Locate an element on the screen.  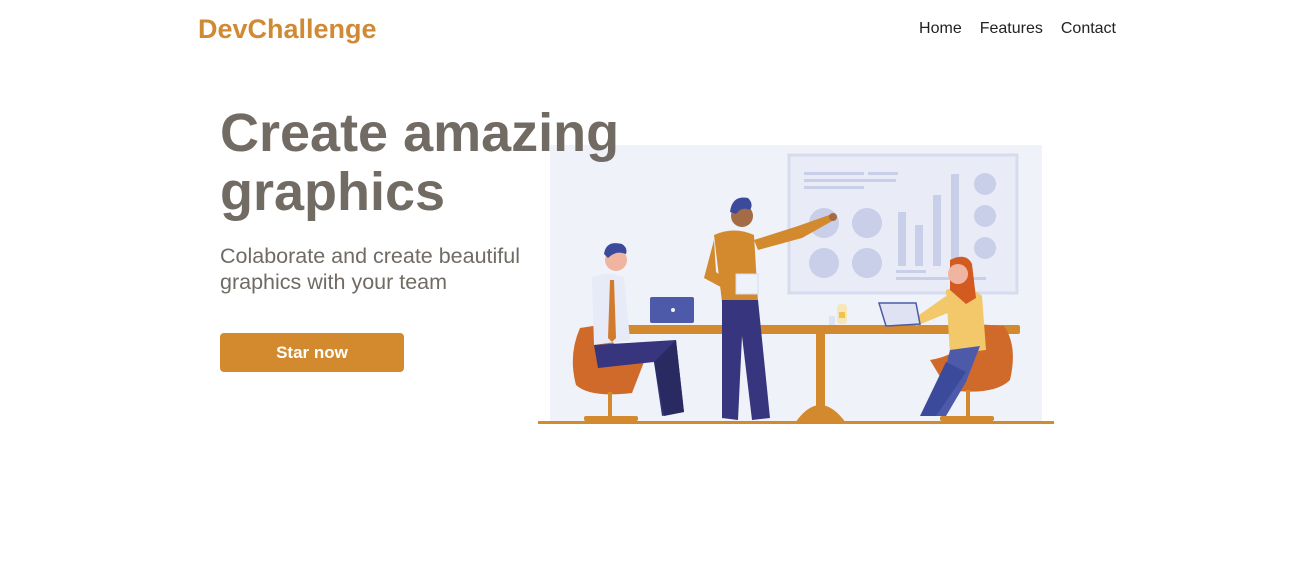
logo: DevChallenge is located at coordinates (287, 29).